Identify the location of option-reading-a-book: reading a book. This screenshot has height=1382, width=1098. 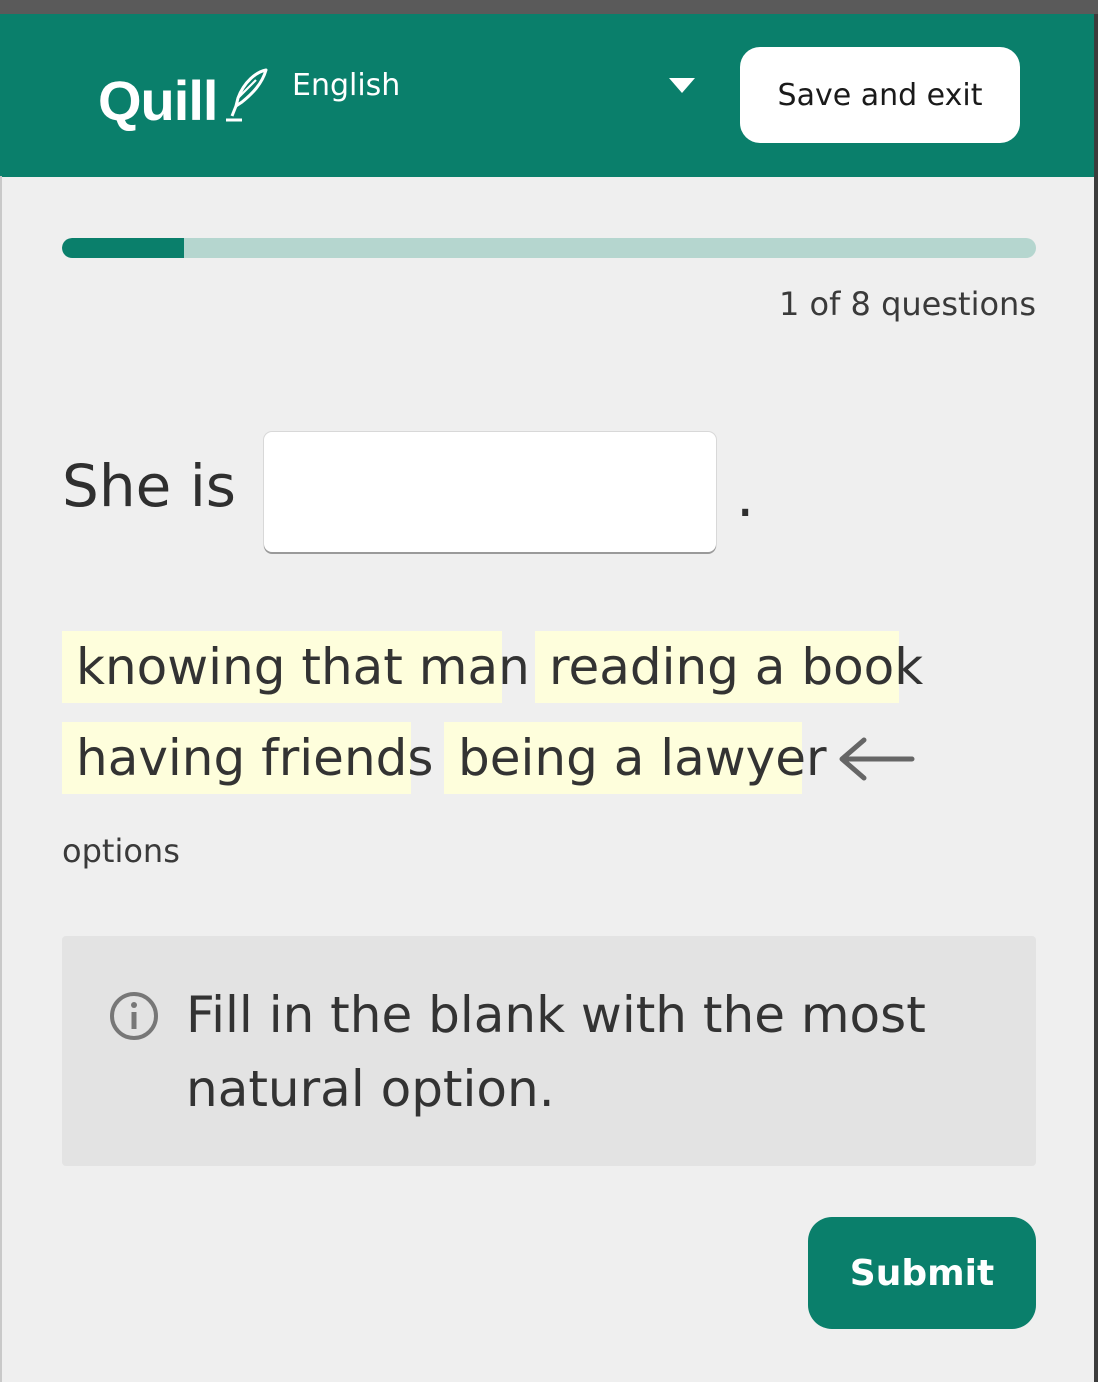
(729, 667).